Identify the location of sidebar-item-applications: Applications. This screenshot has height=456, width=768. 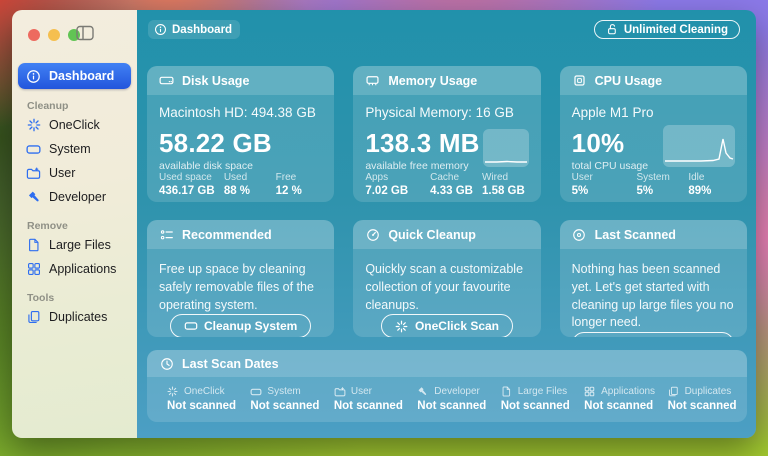
(74, 269).